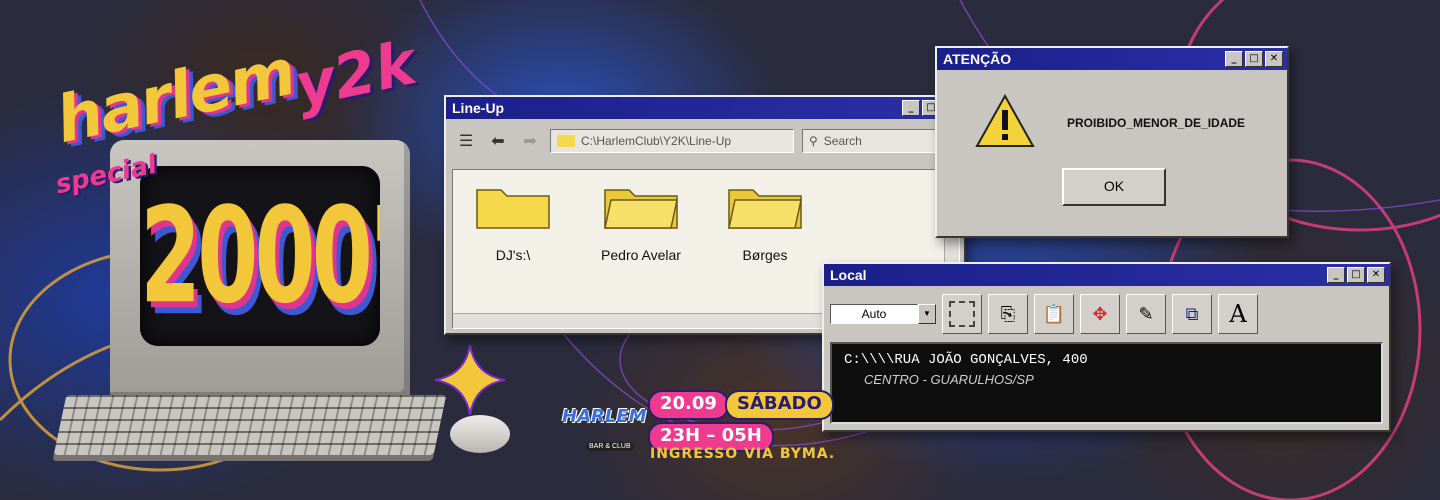 The width and height of the screenshot is (1440, 500). I want to click on edit-document-icon: ✎, so click(1146, 314).